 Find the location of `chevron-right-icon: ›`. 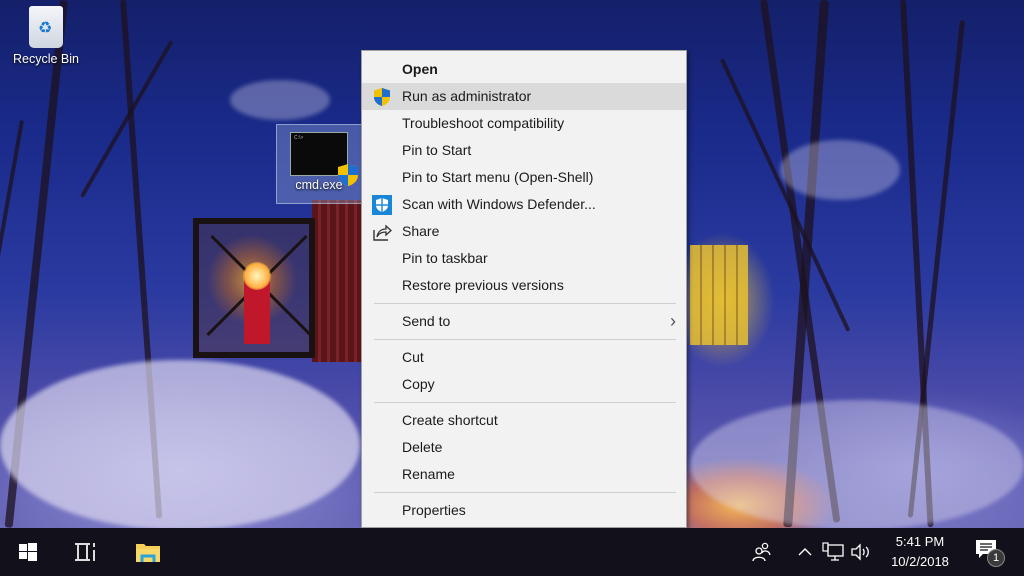

chevron-right-icon: › is located at coordinates (673, 321).